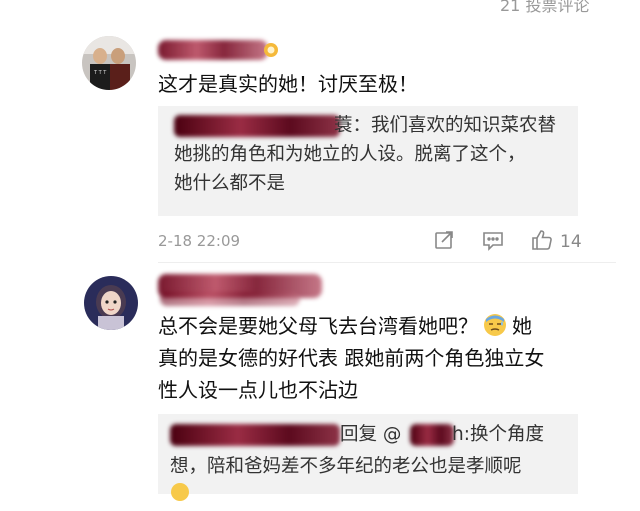  Describe the element at coordinates (109, 63) in the screenshot. I see `avatar-photo: T T T` at that location.